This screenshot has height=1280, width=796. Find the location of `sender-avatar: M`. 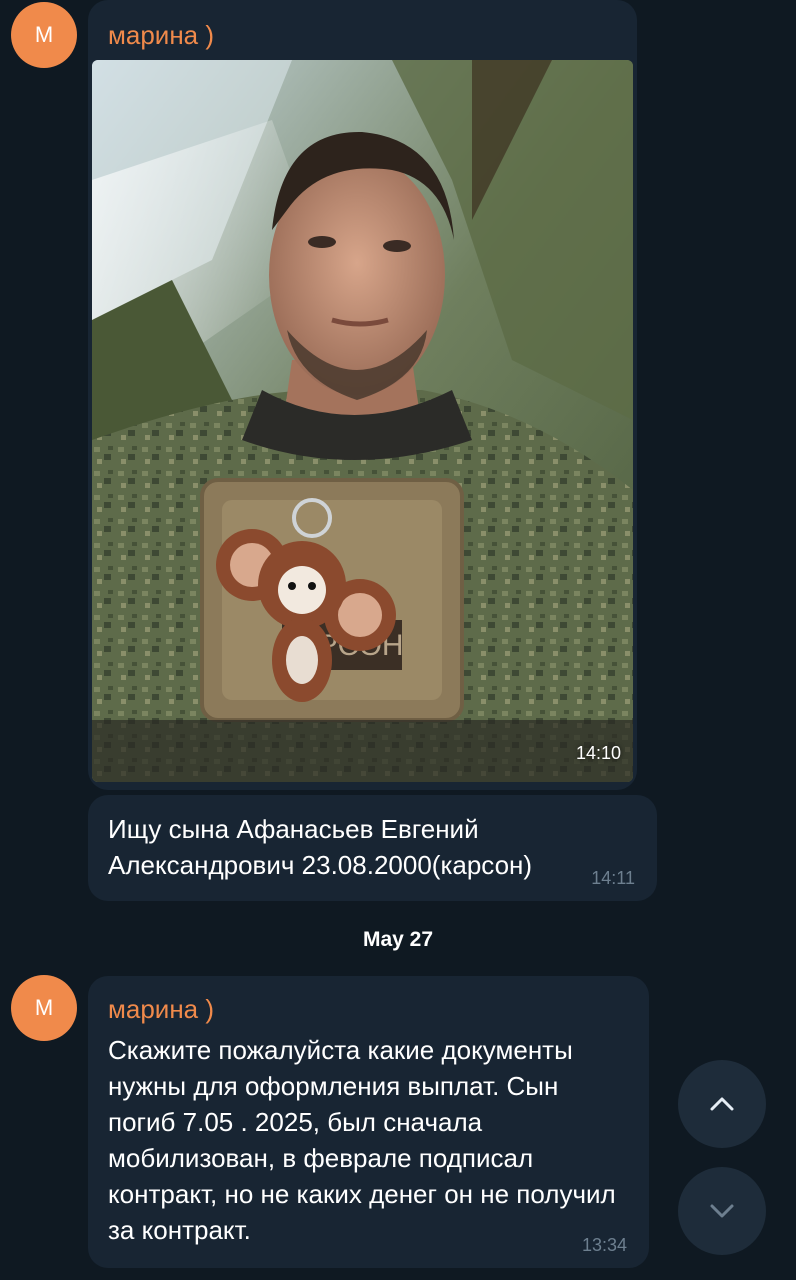

sender-avatar: M is located at coordinates (44, 35).